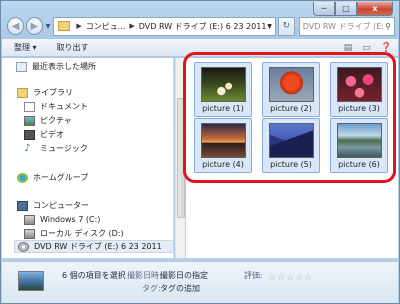 This screenshot has height=304, width=400. What do you see at coordinates (366, 48) in the screenshot?
I see `preview-pane-icon: ▭` at bounding box center [366, 48].